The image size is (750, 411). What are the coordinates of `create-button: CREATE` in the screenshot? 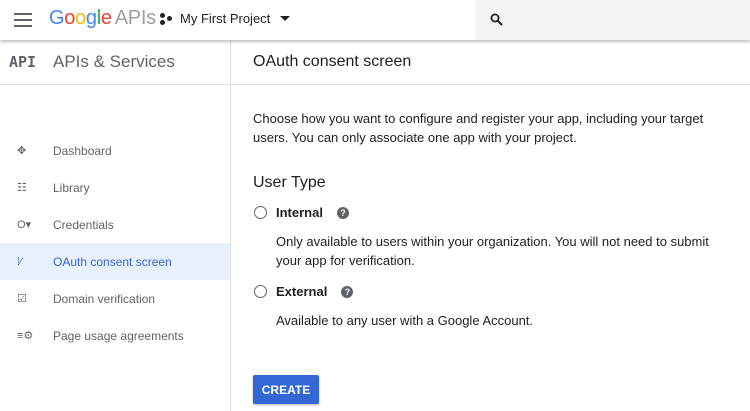 It's located at (286, 389).